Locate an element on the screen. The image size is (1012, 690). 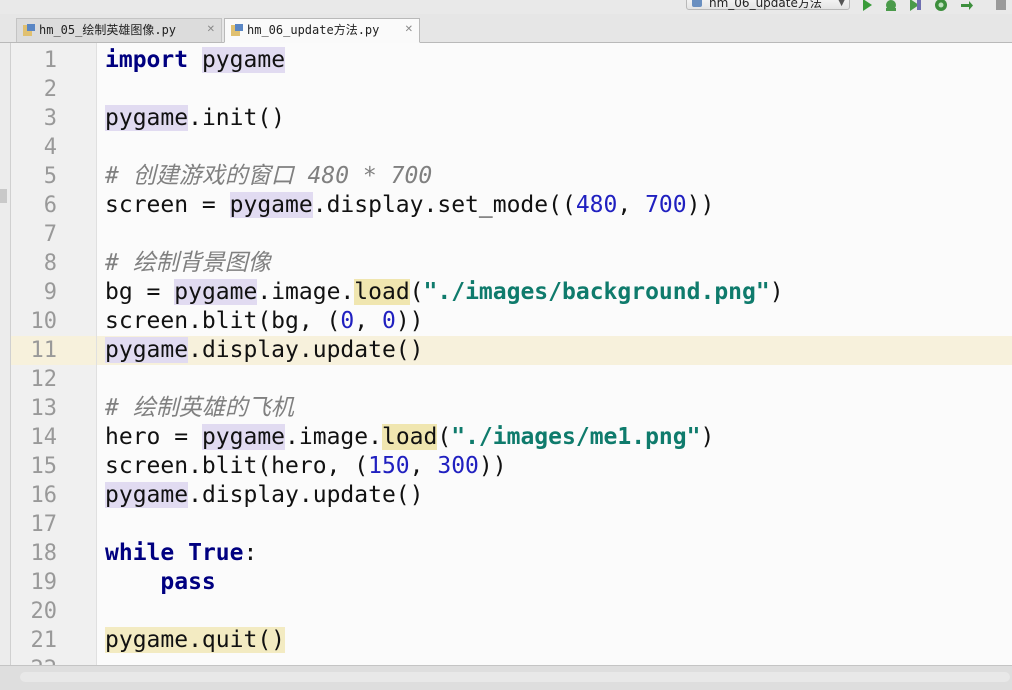
code-token: # 绘制英雄的飞机 is located at coordinates (199, 408).